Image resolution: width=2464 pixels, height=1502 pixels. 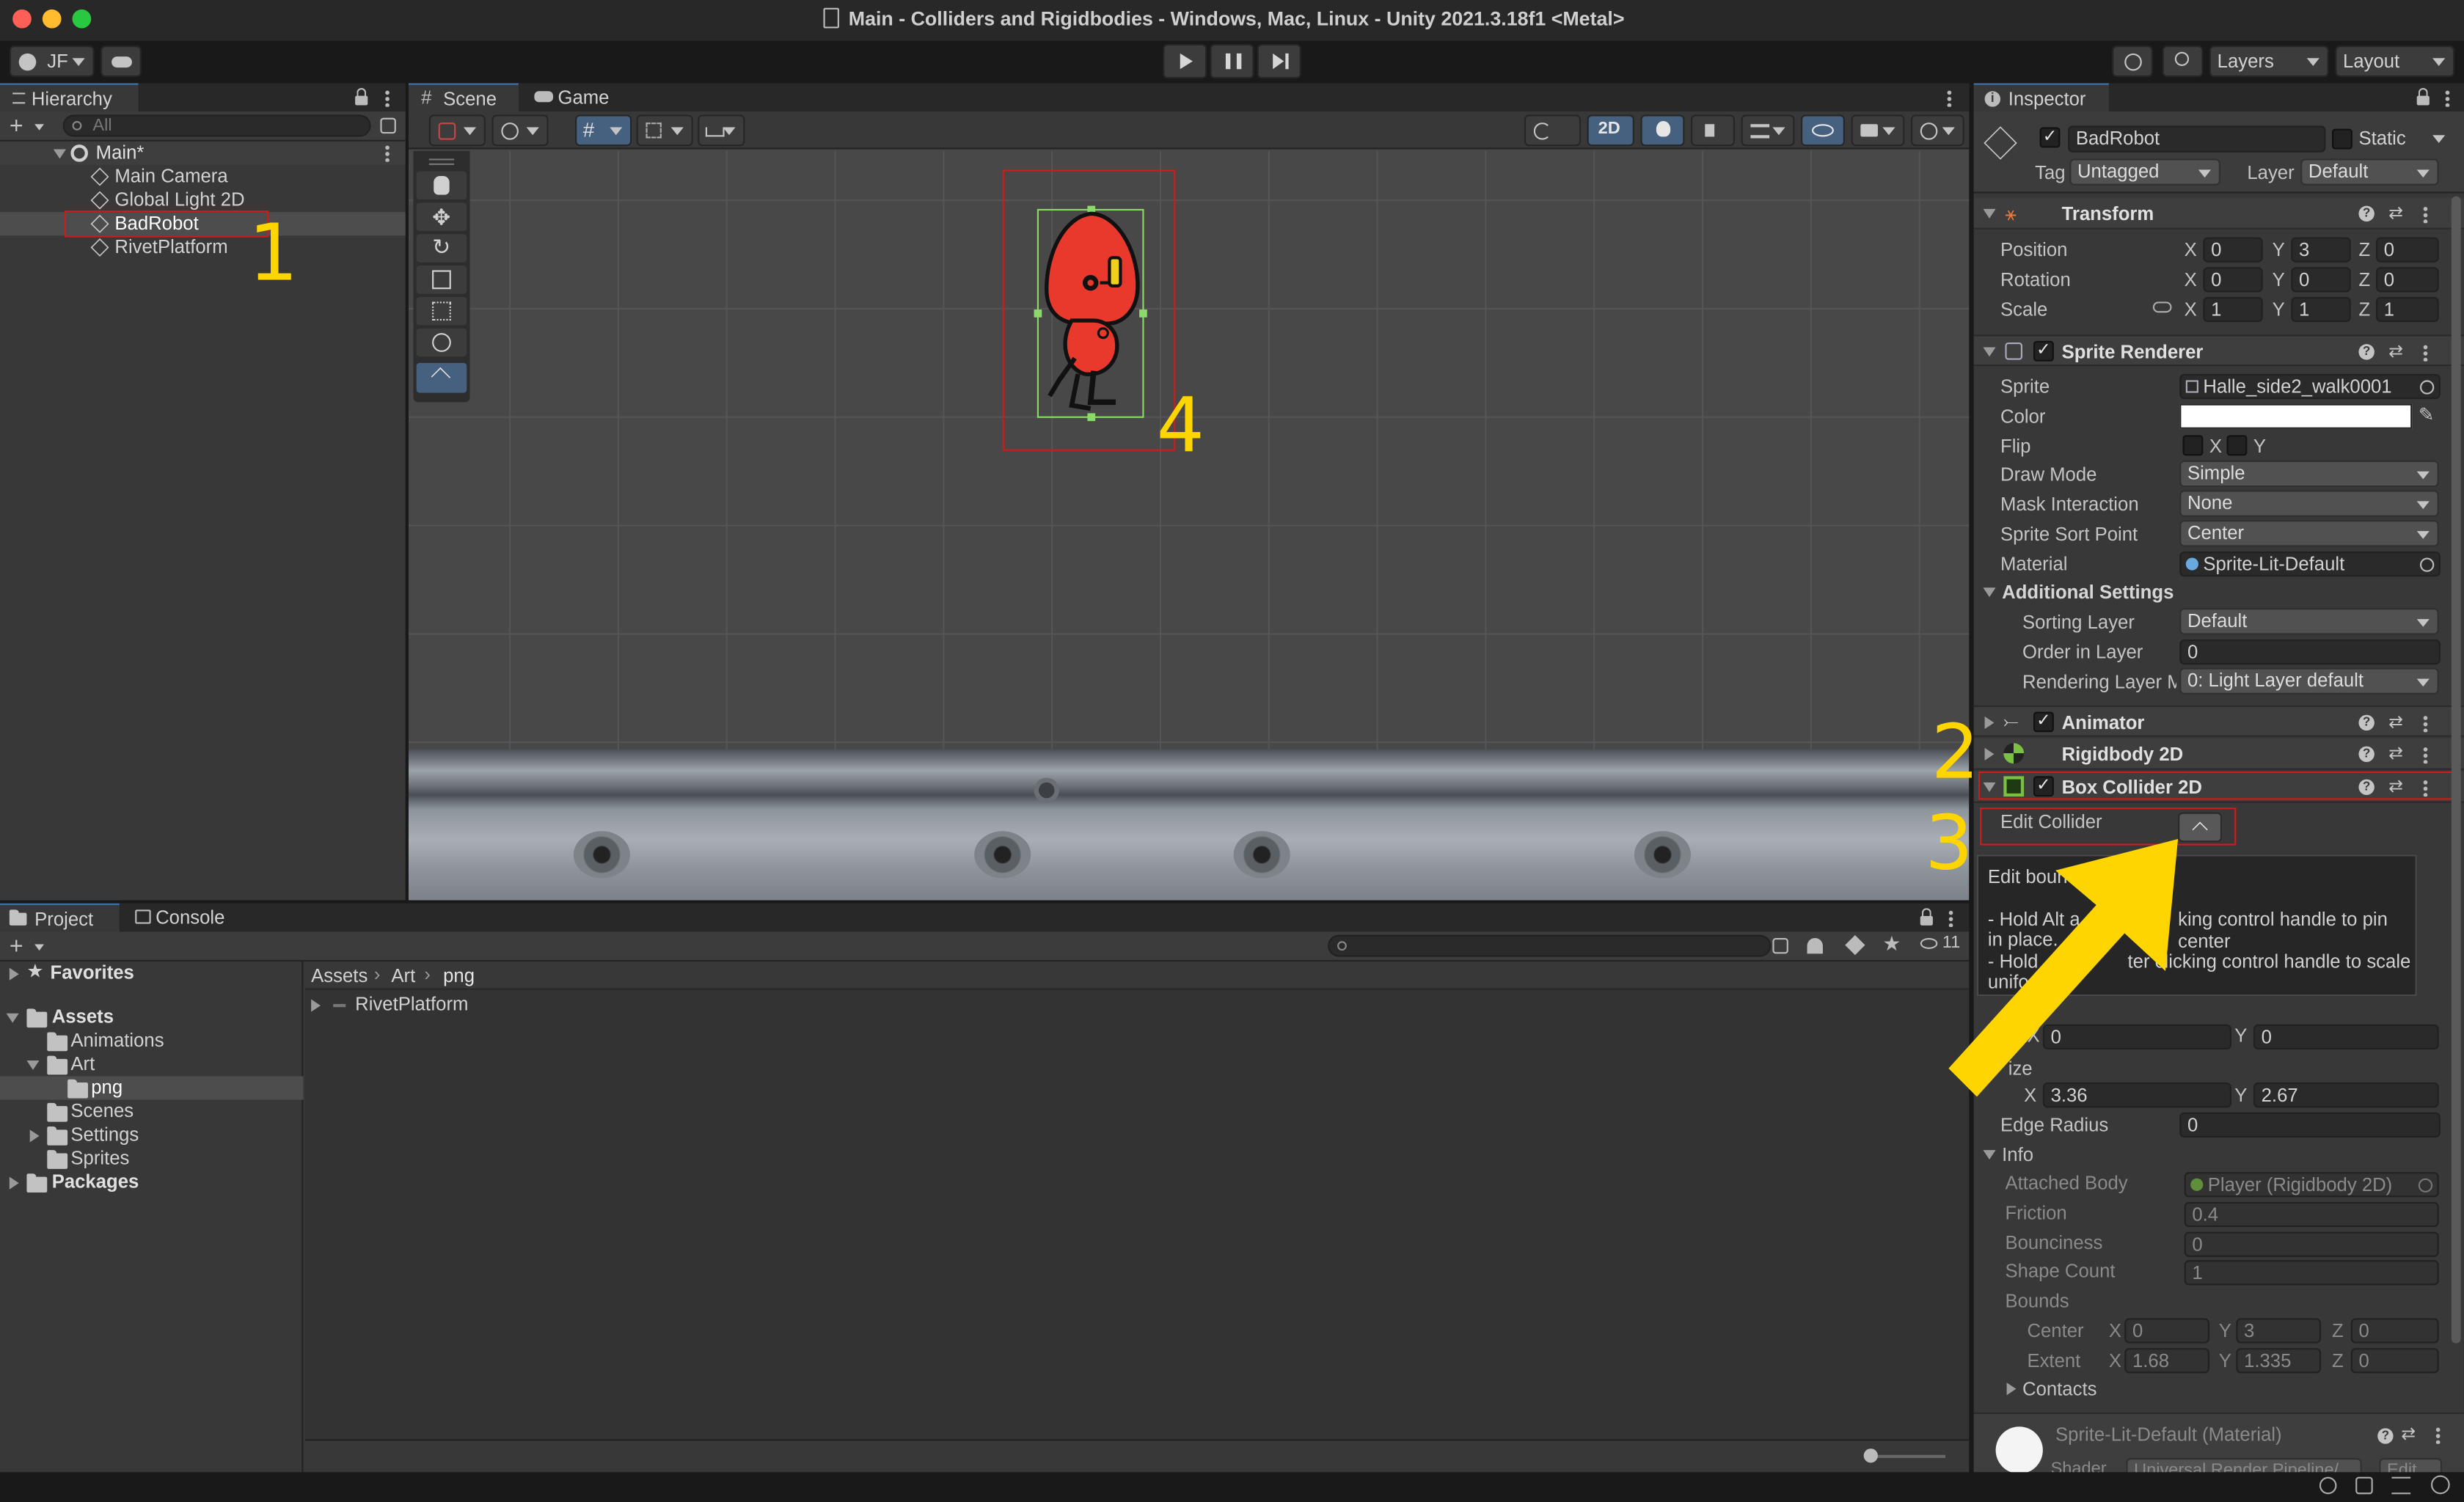 I want to click on position-z-field: 0, so click(x=2407, y=250).